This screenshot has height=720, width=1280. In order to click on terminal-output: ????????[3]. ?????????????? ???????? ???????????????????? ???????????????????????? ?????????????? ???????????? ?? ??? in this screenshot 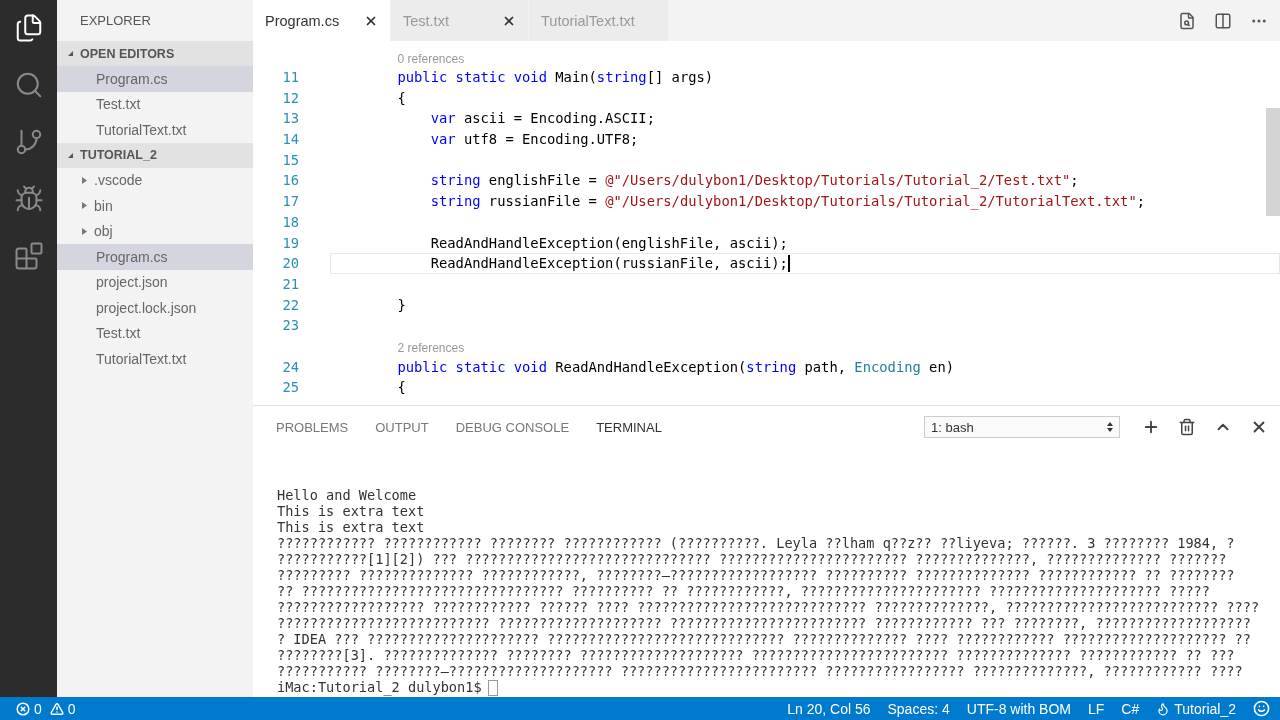, I will do `click(756, 655)`.